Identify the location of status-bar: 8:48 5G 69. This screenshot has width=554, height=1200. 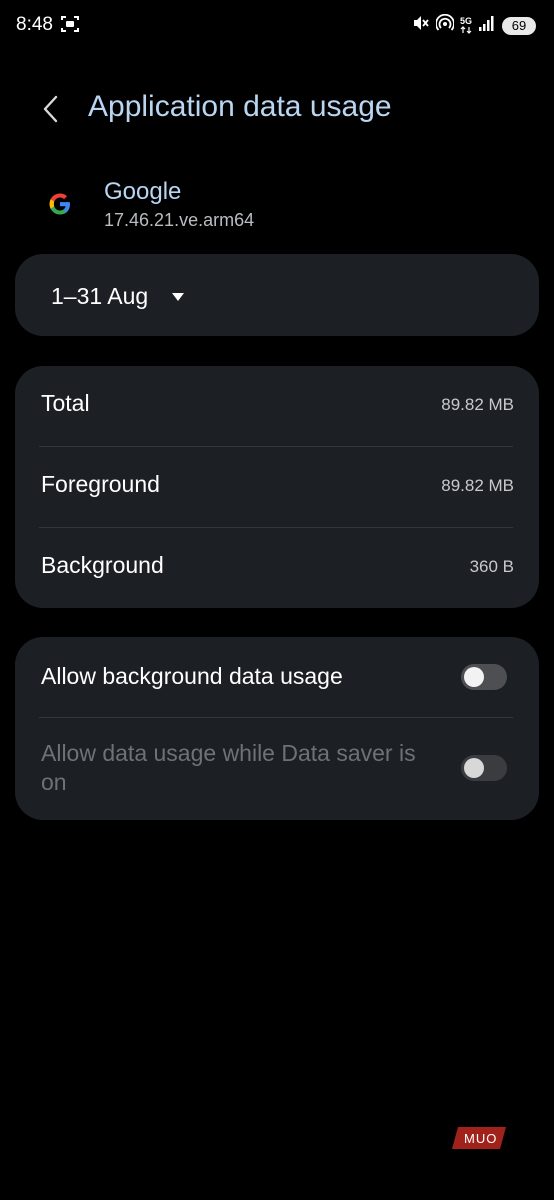
(277, 26).